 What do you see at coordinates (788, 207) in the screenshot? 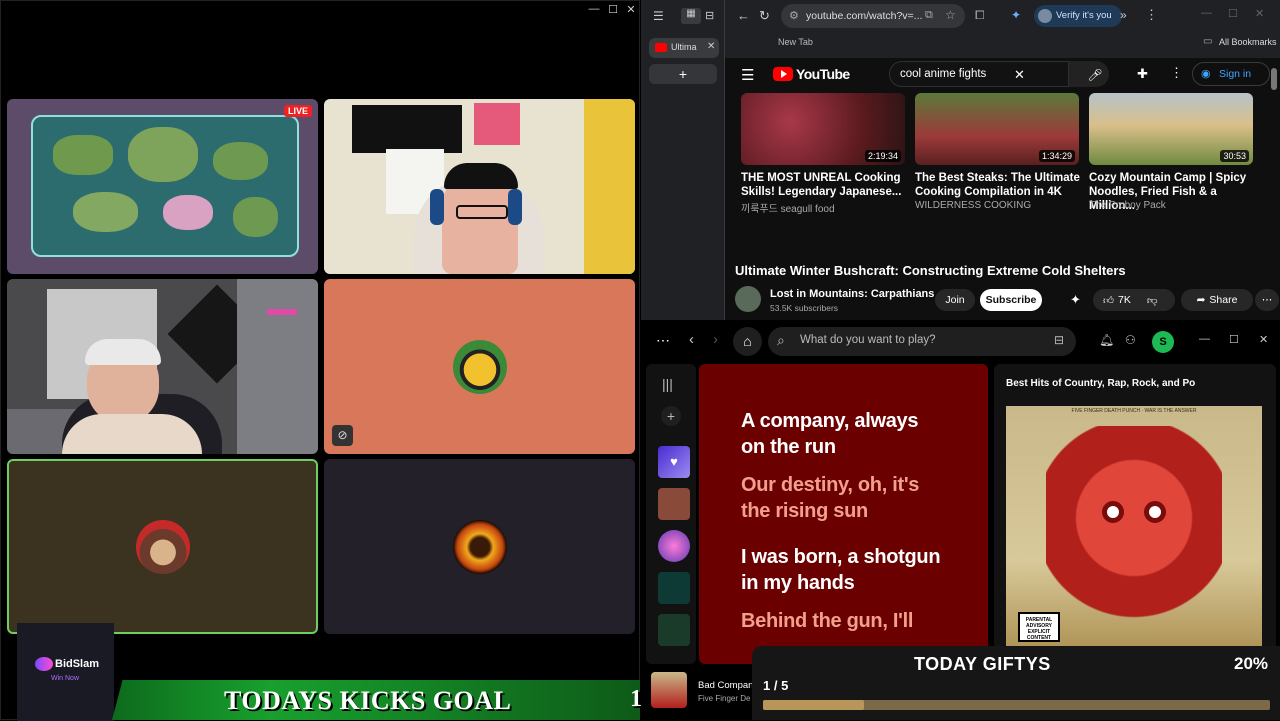
I see `video-channel-1: 끼룩푸드 seagull food` at bounding box center [788, 207].